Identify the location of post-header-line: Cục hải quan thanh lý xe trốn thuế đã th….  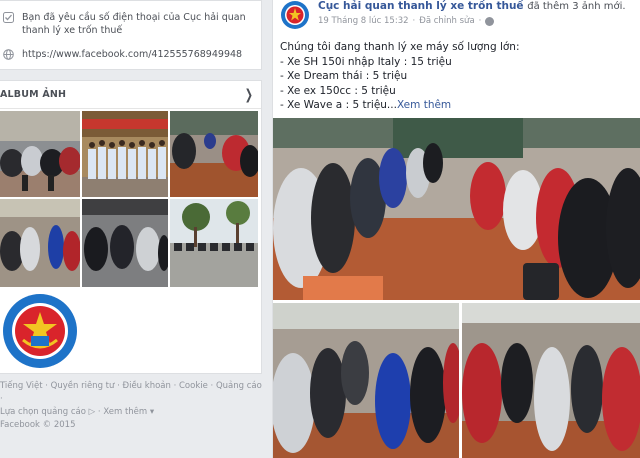
(472, 6).